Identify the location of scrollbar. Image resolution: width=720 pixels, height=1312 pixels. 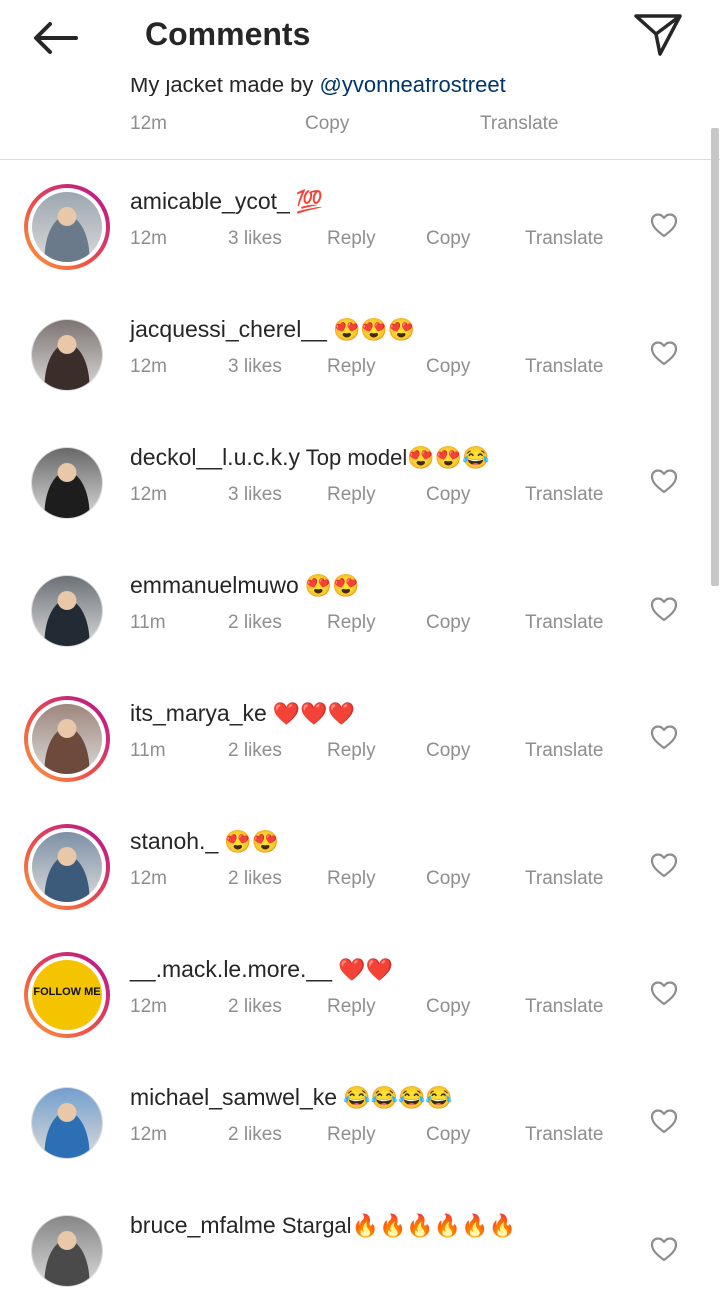
(715, 357).